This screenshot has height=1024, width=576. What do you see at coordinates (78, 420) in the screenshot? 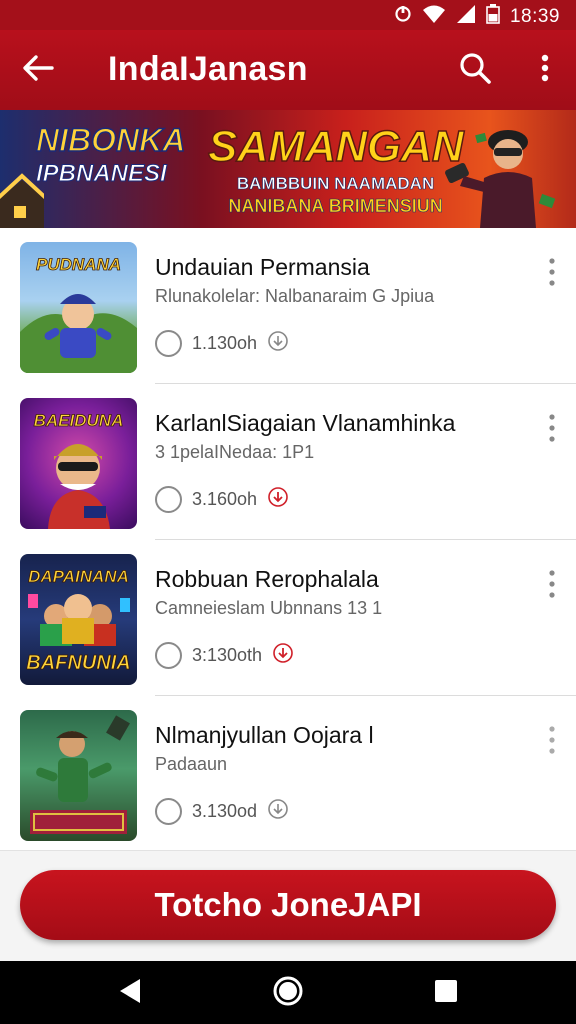
I see `thumbnail-label: BAEIDUNA` at bounding box center [78, 420].